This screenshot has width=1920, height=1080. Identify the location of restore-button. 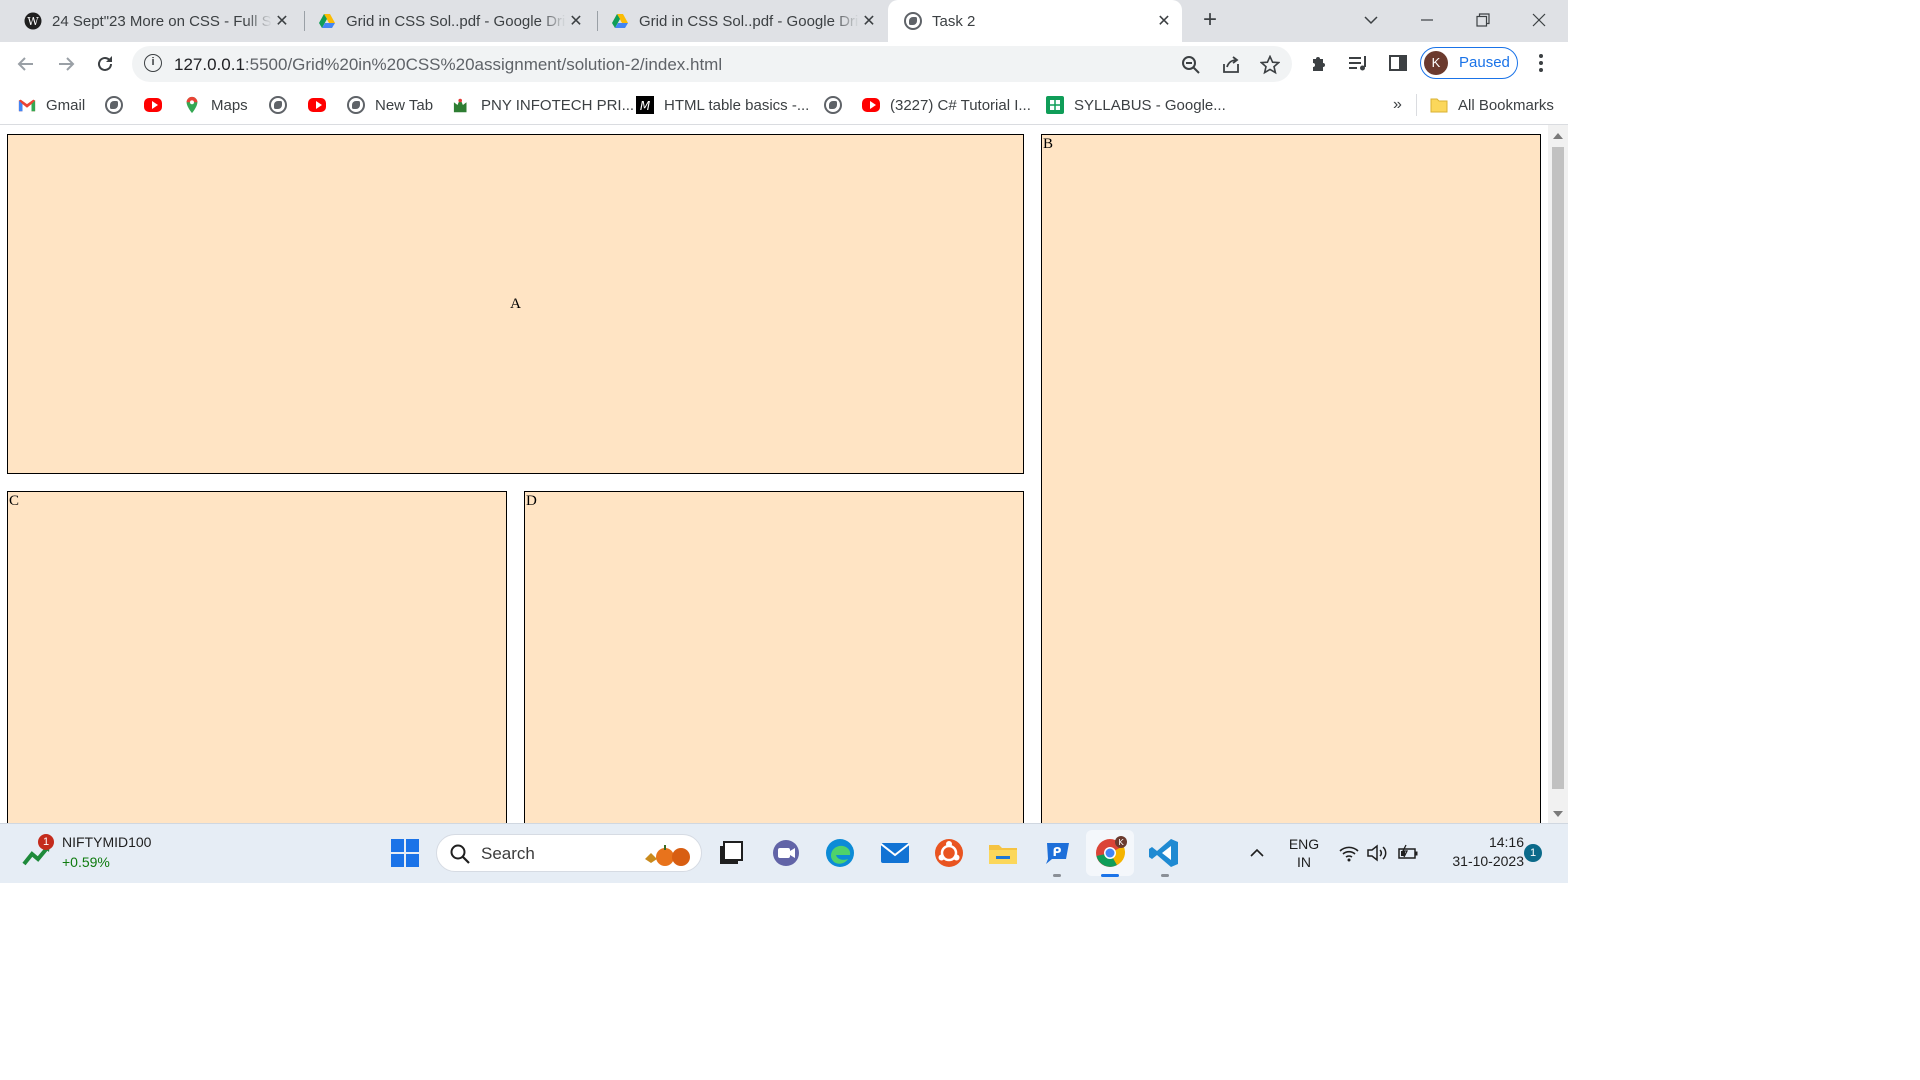
(1483, 21).